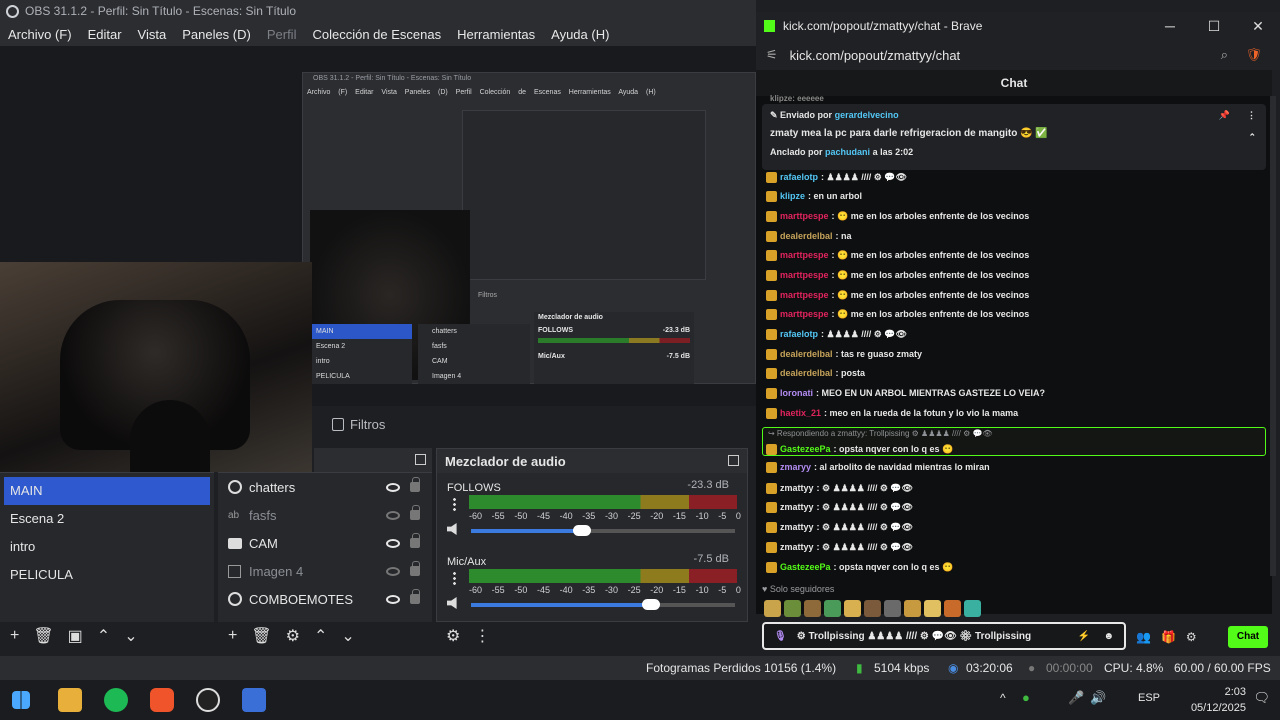 The width and height of the screenshot is (1280, 720). I want to click on gear-icon: ⚙, so click(453, 636).